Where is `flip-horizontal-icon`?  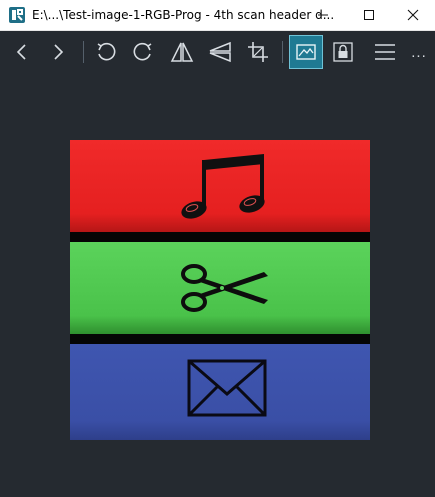 flip-horizontal-icon is located at coordinates (182, 52).